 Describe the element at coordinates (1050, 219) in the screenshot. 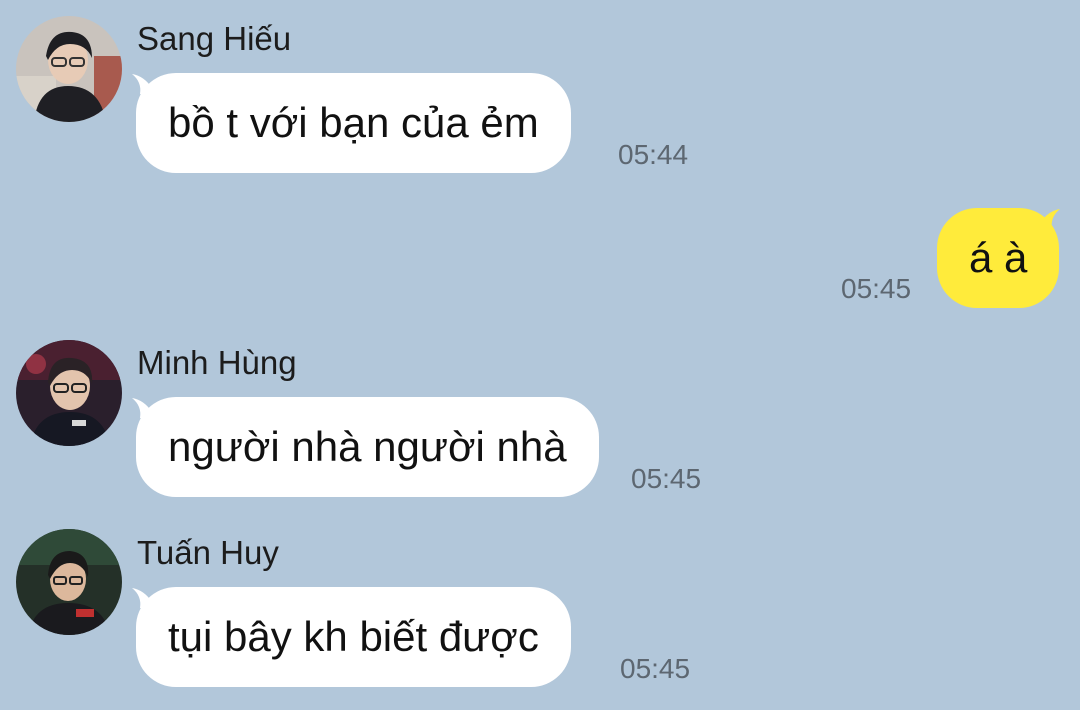

I see `bubble-tail` at that location.